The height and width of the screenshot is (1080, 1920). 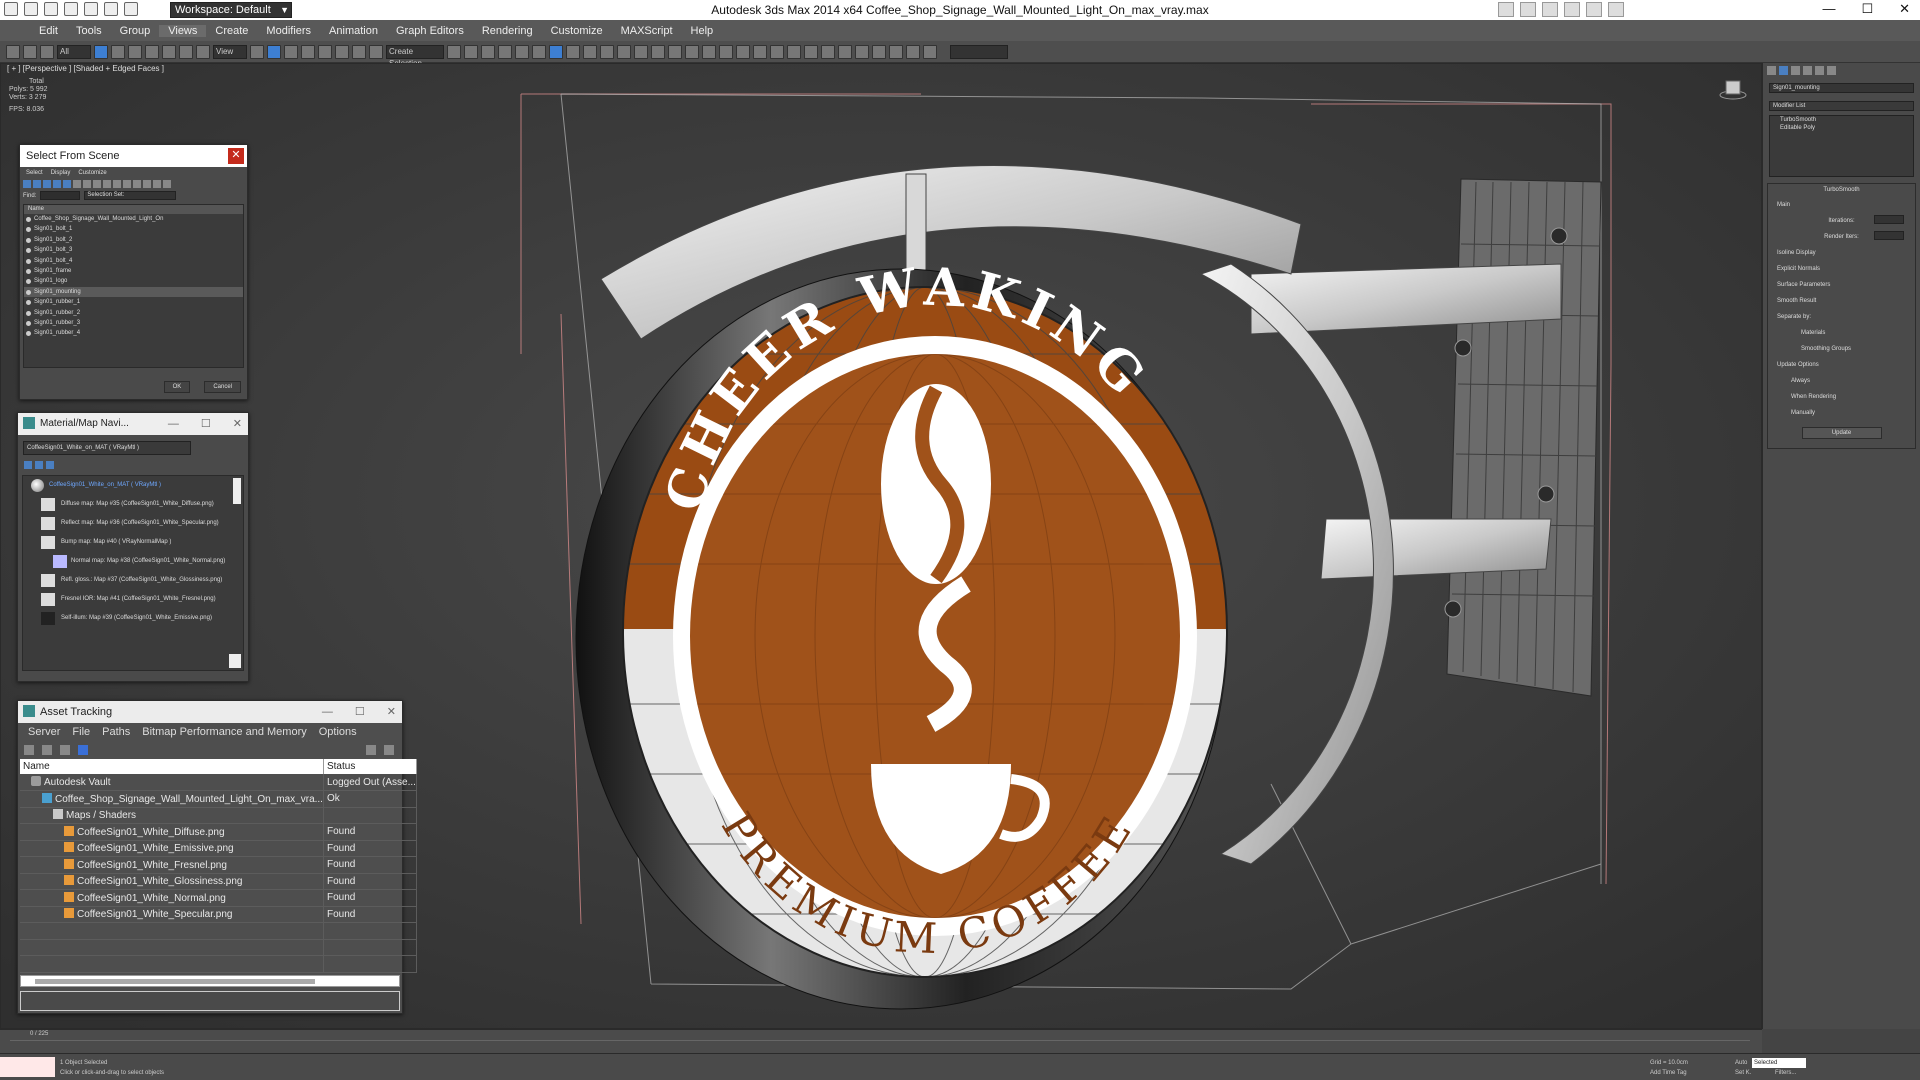 What do you see at coordinates (57, 184) in the screenshot?
I see `filter-cameras-icon` at bounding box center [57, 184].